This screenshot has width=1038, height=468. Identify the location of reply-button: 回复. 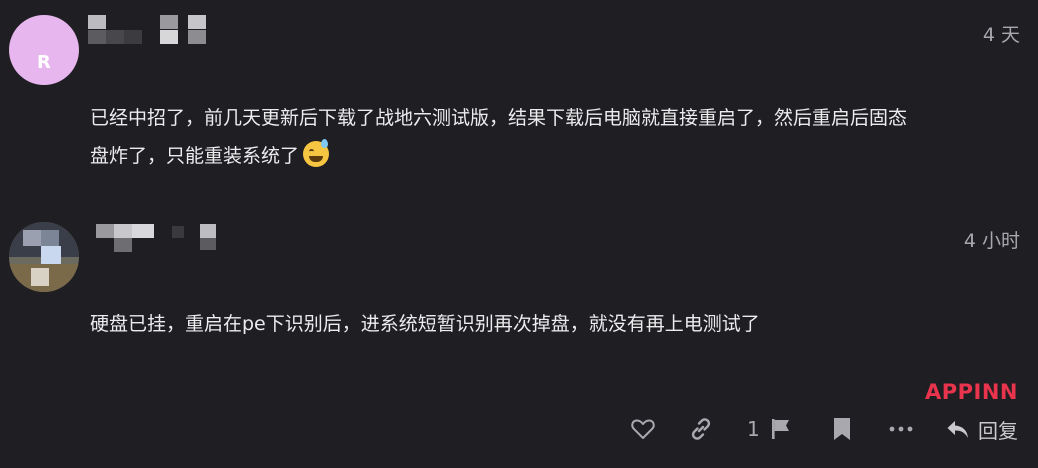
(982, 429).